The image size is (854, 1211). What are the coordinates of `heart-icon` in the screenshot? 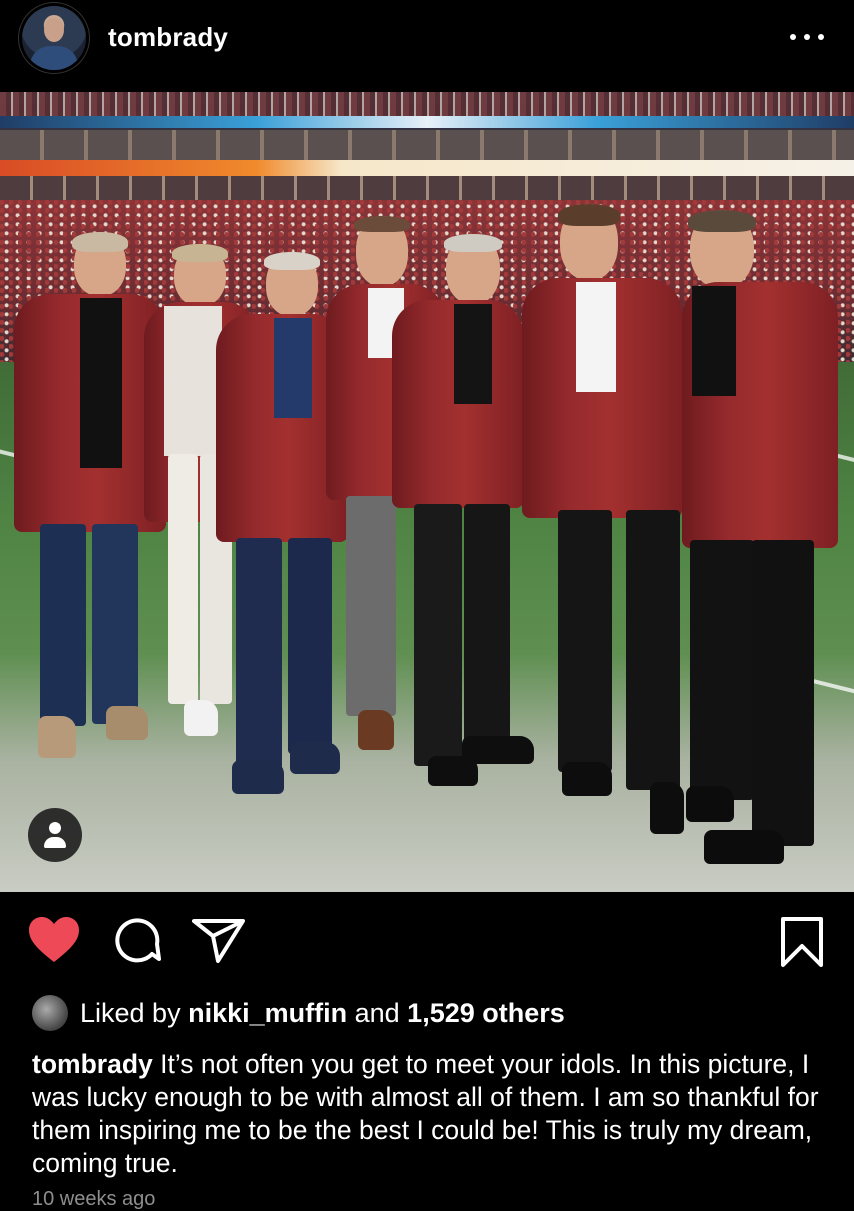 It's located at (54, 940).